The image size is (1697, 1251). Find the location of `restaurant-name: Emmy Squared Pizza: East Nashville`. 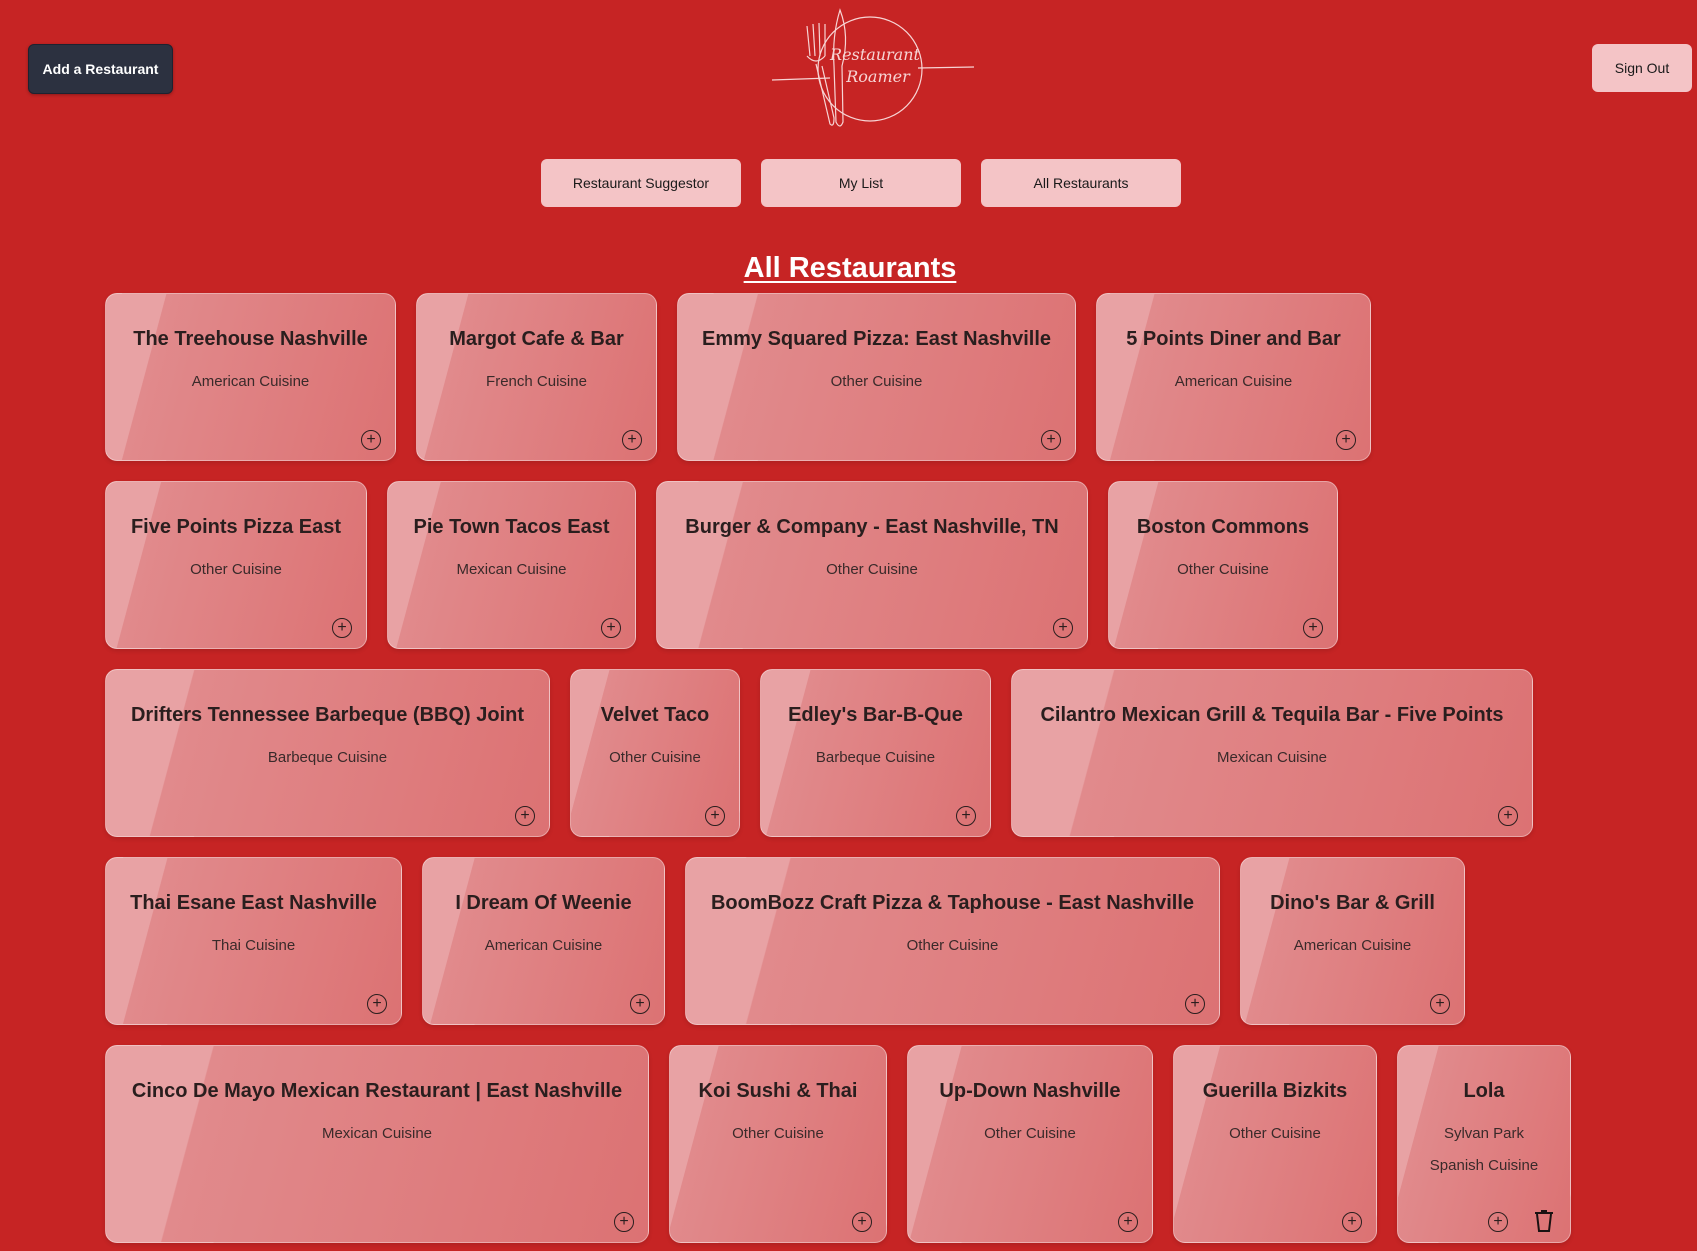

restaurant-name: Emmy Squared Pizza: East Nashville is located at coordinates (876, 339).